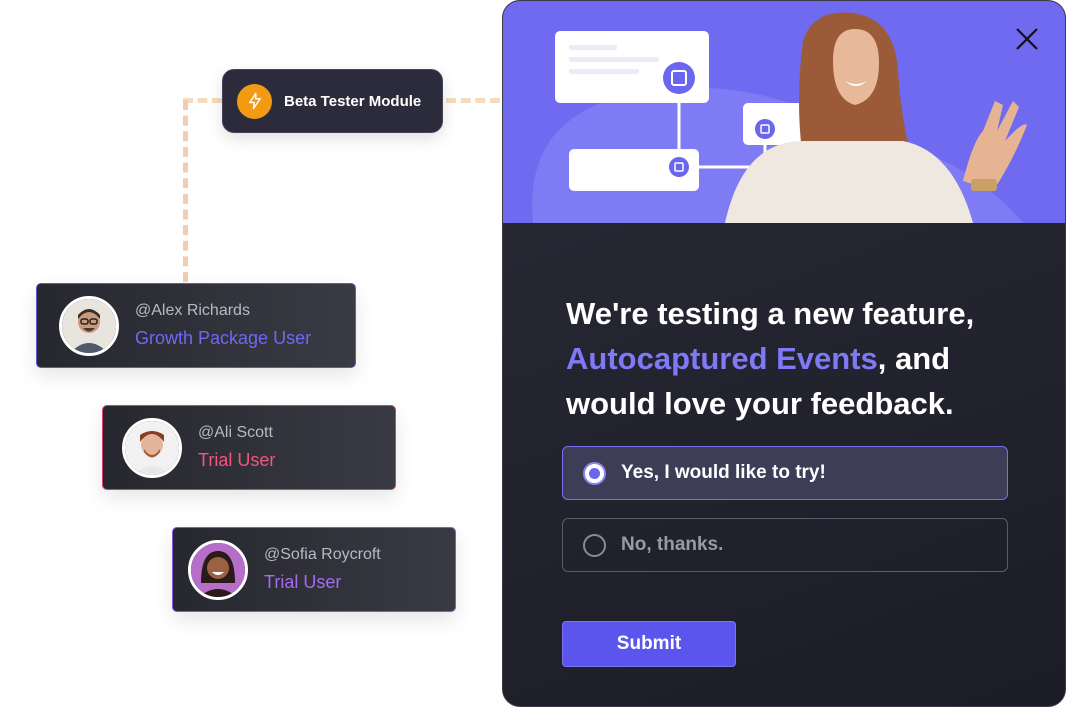  I want to click on user-handle: @Sofia Roycroft, so click(322, 554).